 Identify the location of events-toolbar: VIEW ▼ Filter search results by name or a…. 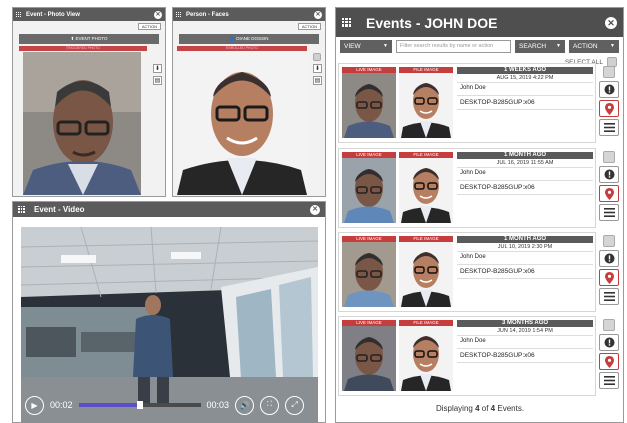
(479, 46).